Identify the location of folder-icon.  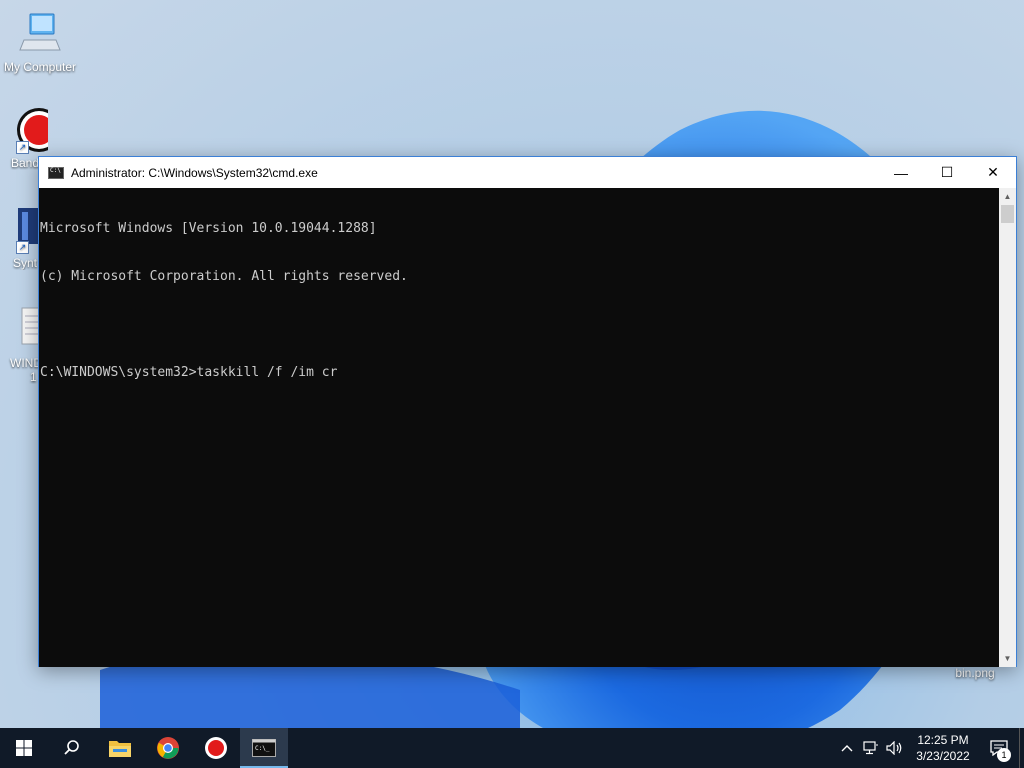
(120, 749).